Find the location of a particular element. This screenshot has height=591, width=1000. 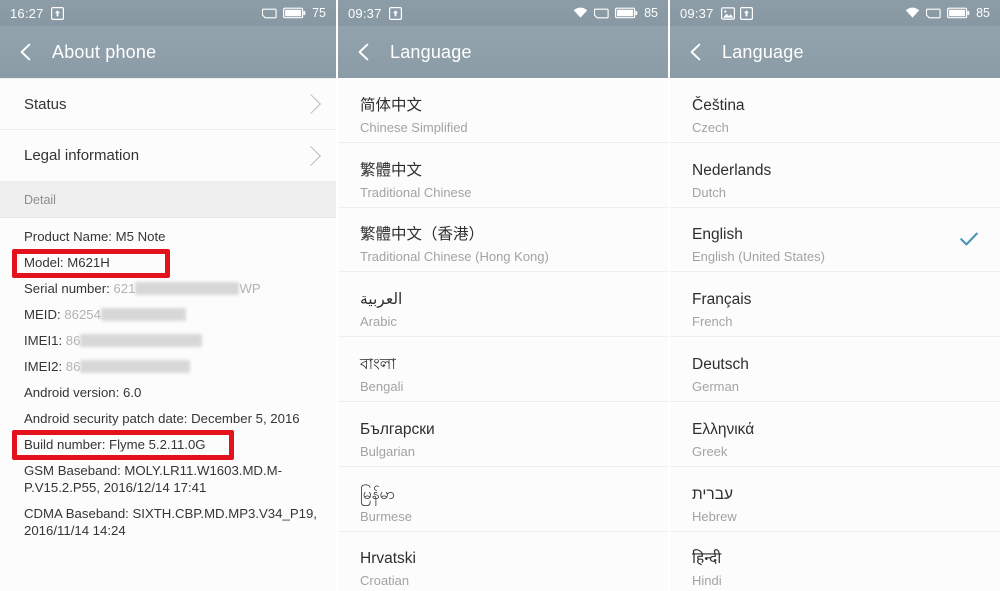

detail-text: MEID: is located at coordinates (44, 314).